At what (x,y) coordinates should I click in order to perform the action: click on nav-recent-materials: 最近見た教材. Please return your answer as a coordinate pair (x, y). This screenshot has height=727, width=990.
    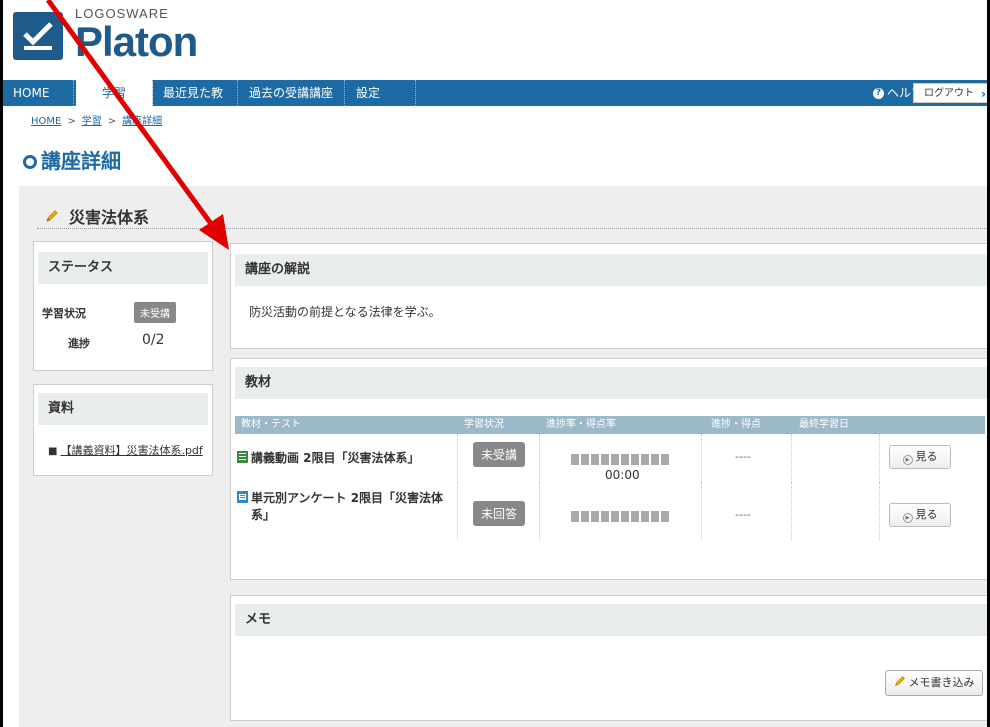
    Looking at the image, I should click on (195, 103).